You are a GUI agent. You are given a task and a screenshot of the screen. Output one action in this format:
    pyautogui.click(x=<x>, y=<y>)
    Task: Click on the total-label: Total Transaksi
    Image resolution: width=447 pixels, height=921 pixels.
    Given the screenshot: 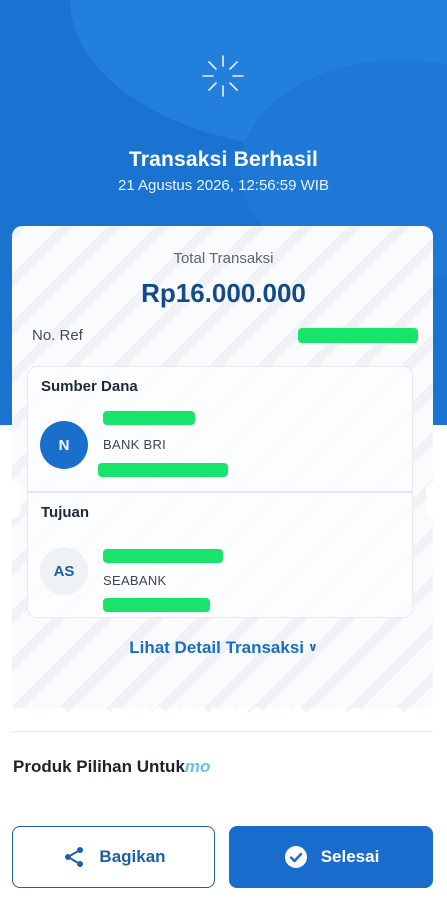 What is the action you would take?
    pyautogui.click(x=223, y=258)
    